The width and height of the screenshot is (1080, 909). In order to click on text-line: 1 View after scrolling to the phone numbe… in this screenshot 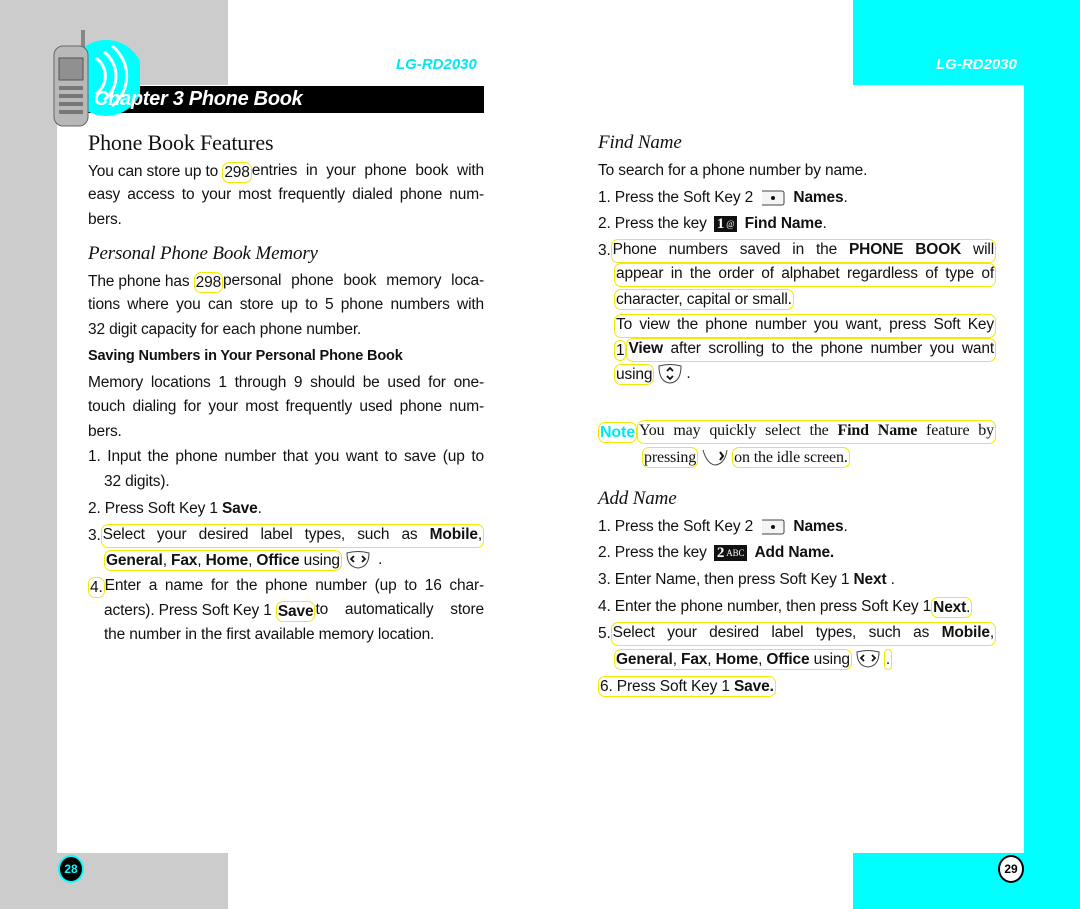, I will do `click(805, 350)`.